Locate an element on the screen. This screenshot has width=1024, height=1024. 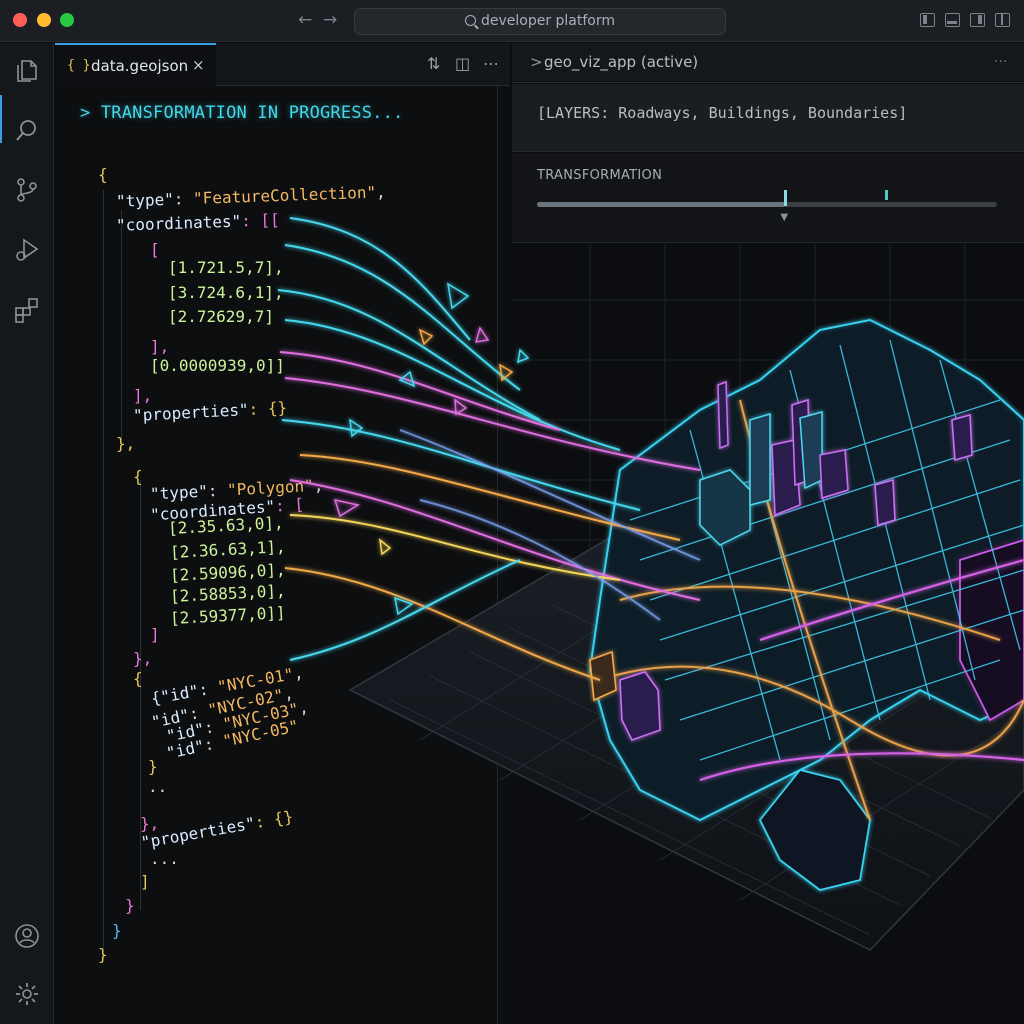
more-actions-icon: ⋯ is located at coordinates (491, 63).